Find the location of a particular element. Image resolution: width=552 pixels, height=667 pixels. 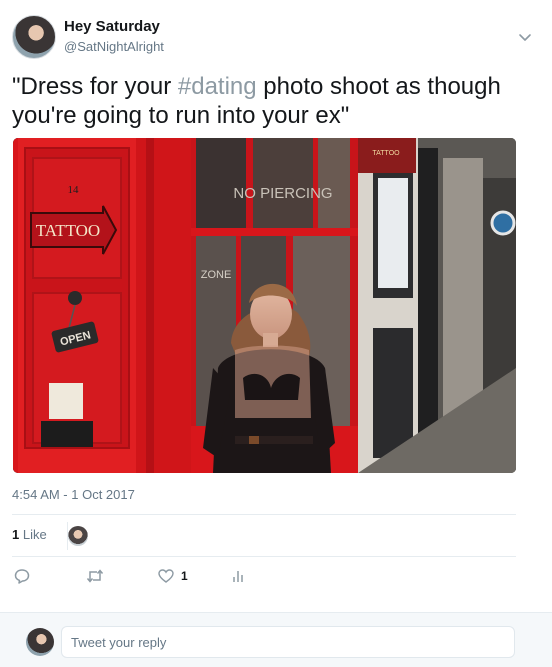

author-names: Hey Saturday @SatNightAlright is located at coordinates (114, 36).